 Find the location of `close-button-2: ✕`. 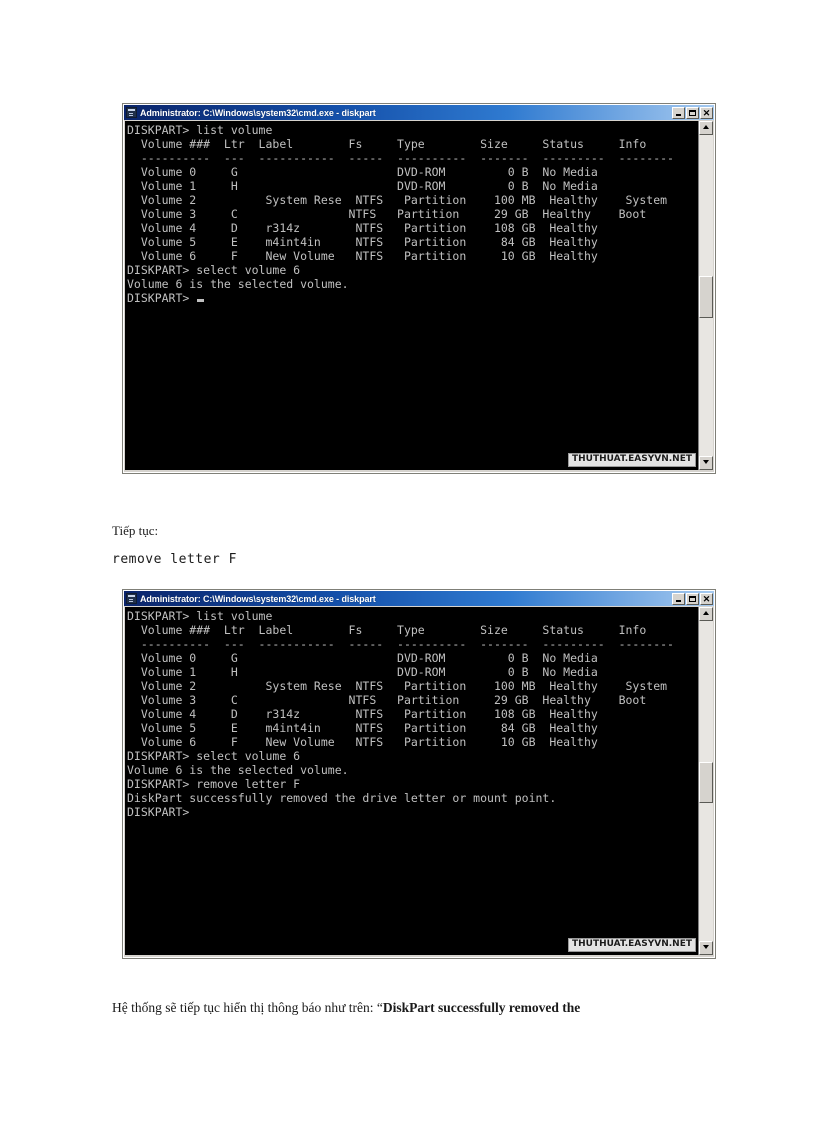

close-button-2: ✕ is located at coordinates (706, 598).